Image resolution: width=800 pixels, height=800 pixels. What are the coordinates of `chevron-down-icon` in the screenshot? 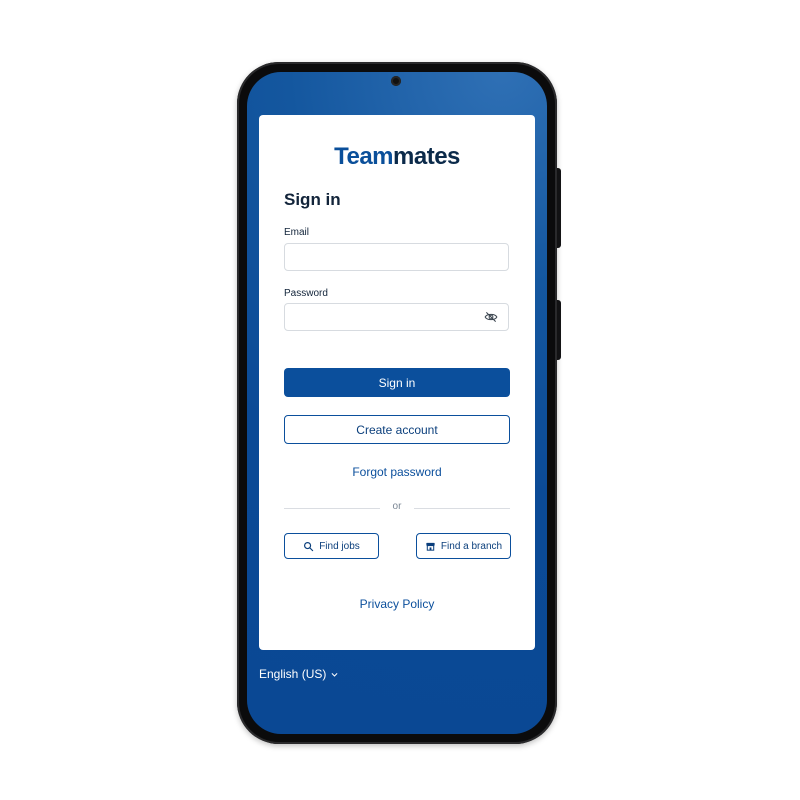 It's located at (334, 674).